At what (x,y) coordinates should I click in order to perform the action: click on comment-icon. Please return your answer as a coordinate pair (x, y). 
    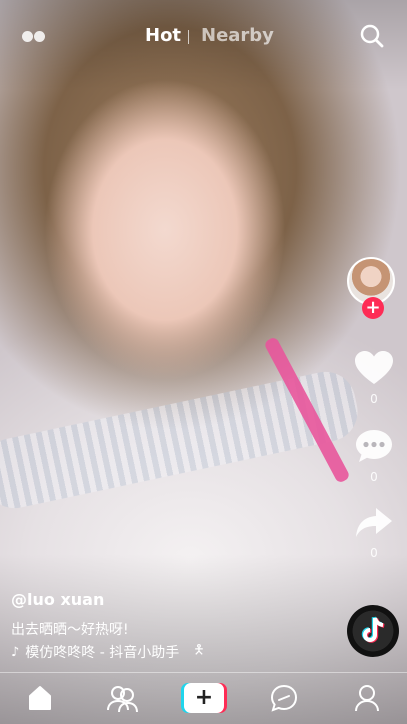
    Looking at the image, I should click on (374, 446).